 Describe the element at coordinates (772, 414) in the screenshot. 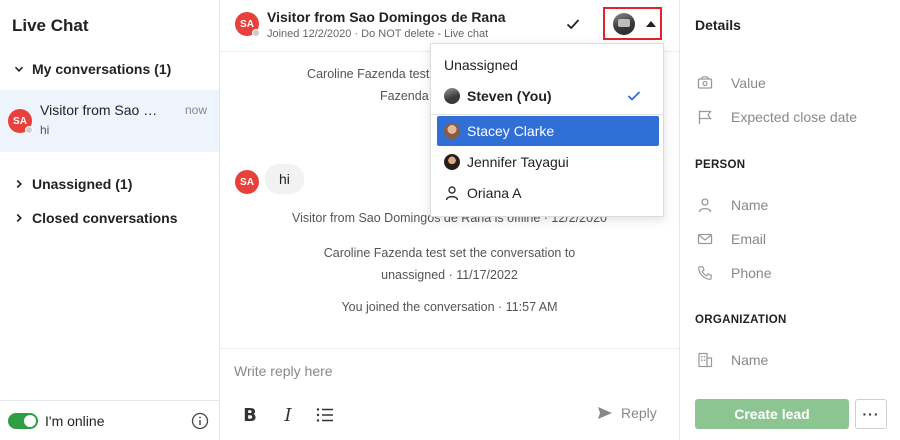

I see `create-lead-button: Create lead` at that location.